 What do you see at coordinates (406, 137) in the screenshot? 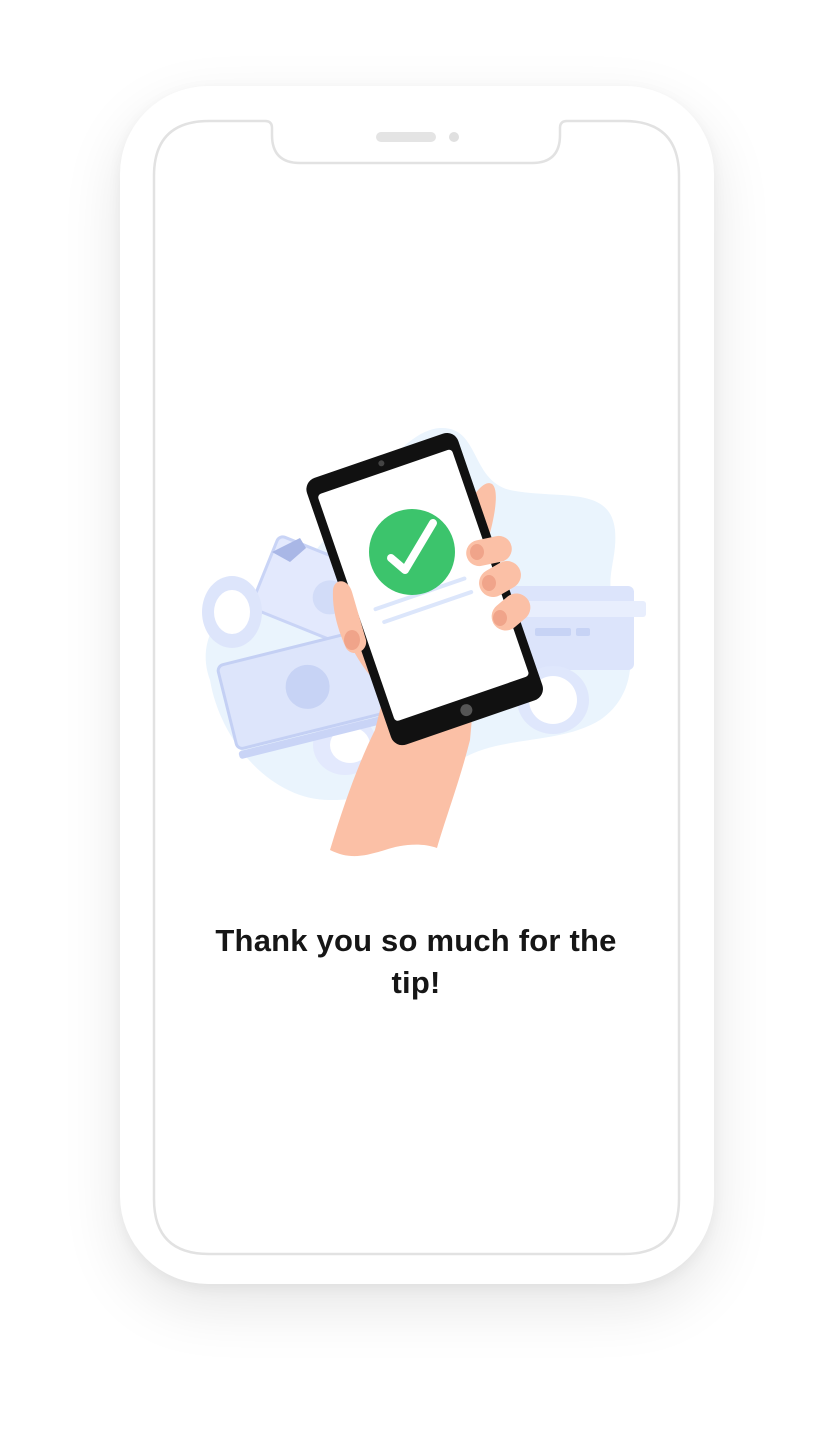
I see `speaker-grille` at bounding box center [406, 137].